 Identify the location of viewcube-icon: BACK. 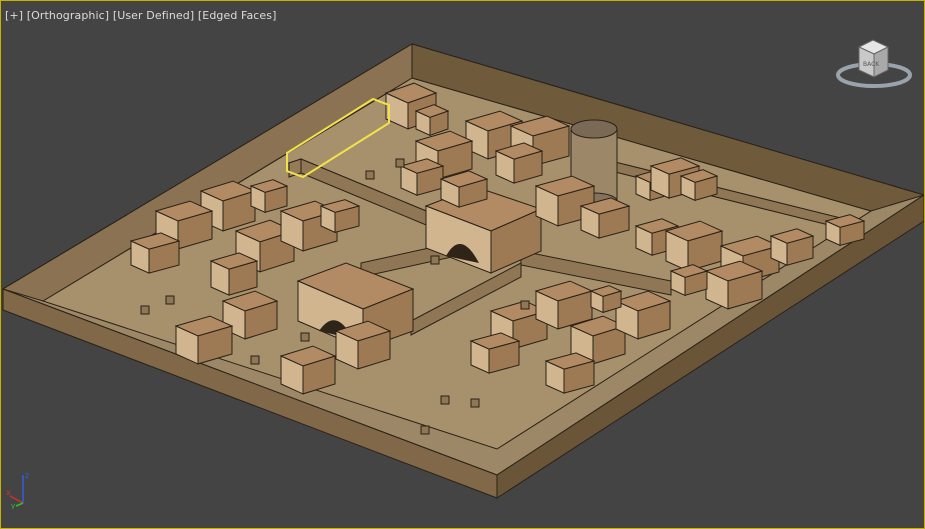
(874, 66).